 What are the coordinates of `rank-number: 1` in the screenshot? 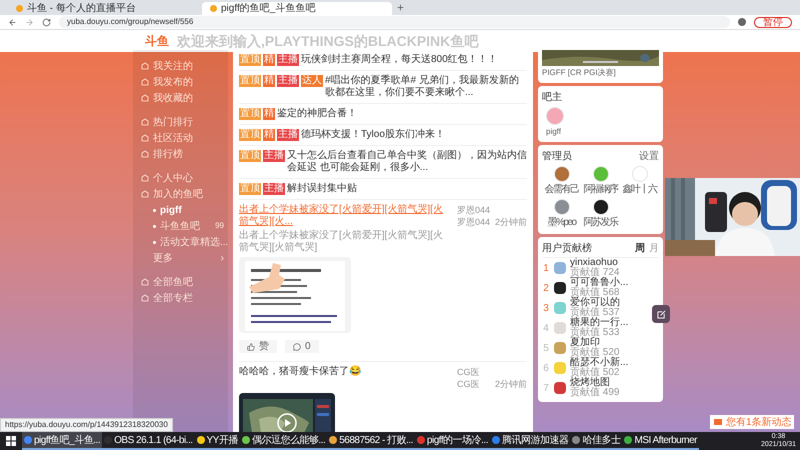 It's located at (546, 269).